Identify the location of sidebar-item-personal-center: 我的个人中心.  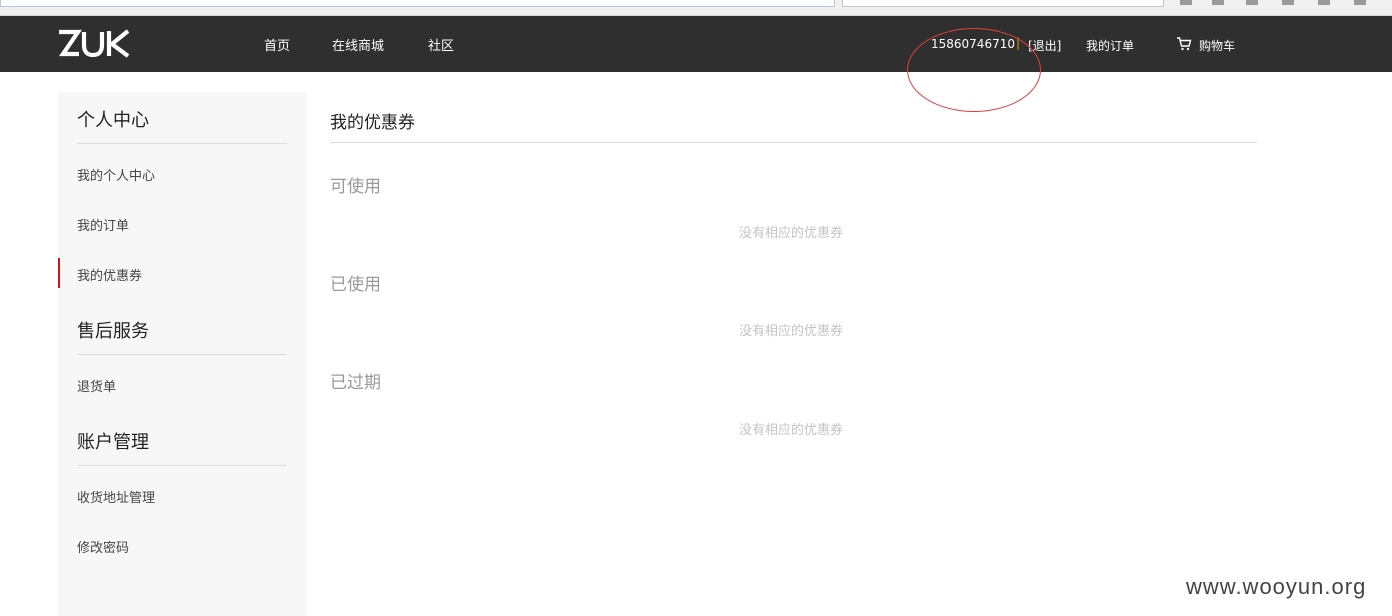
(116, 174).